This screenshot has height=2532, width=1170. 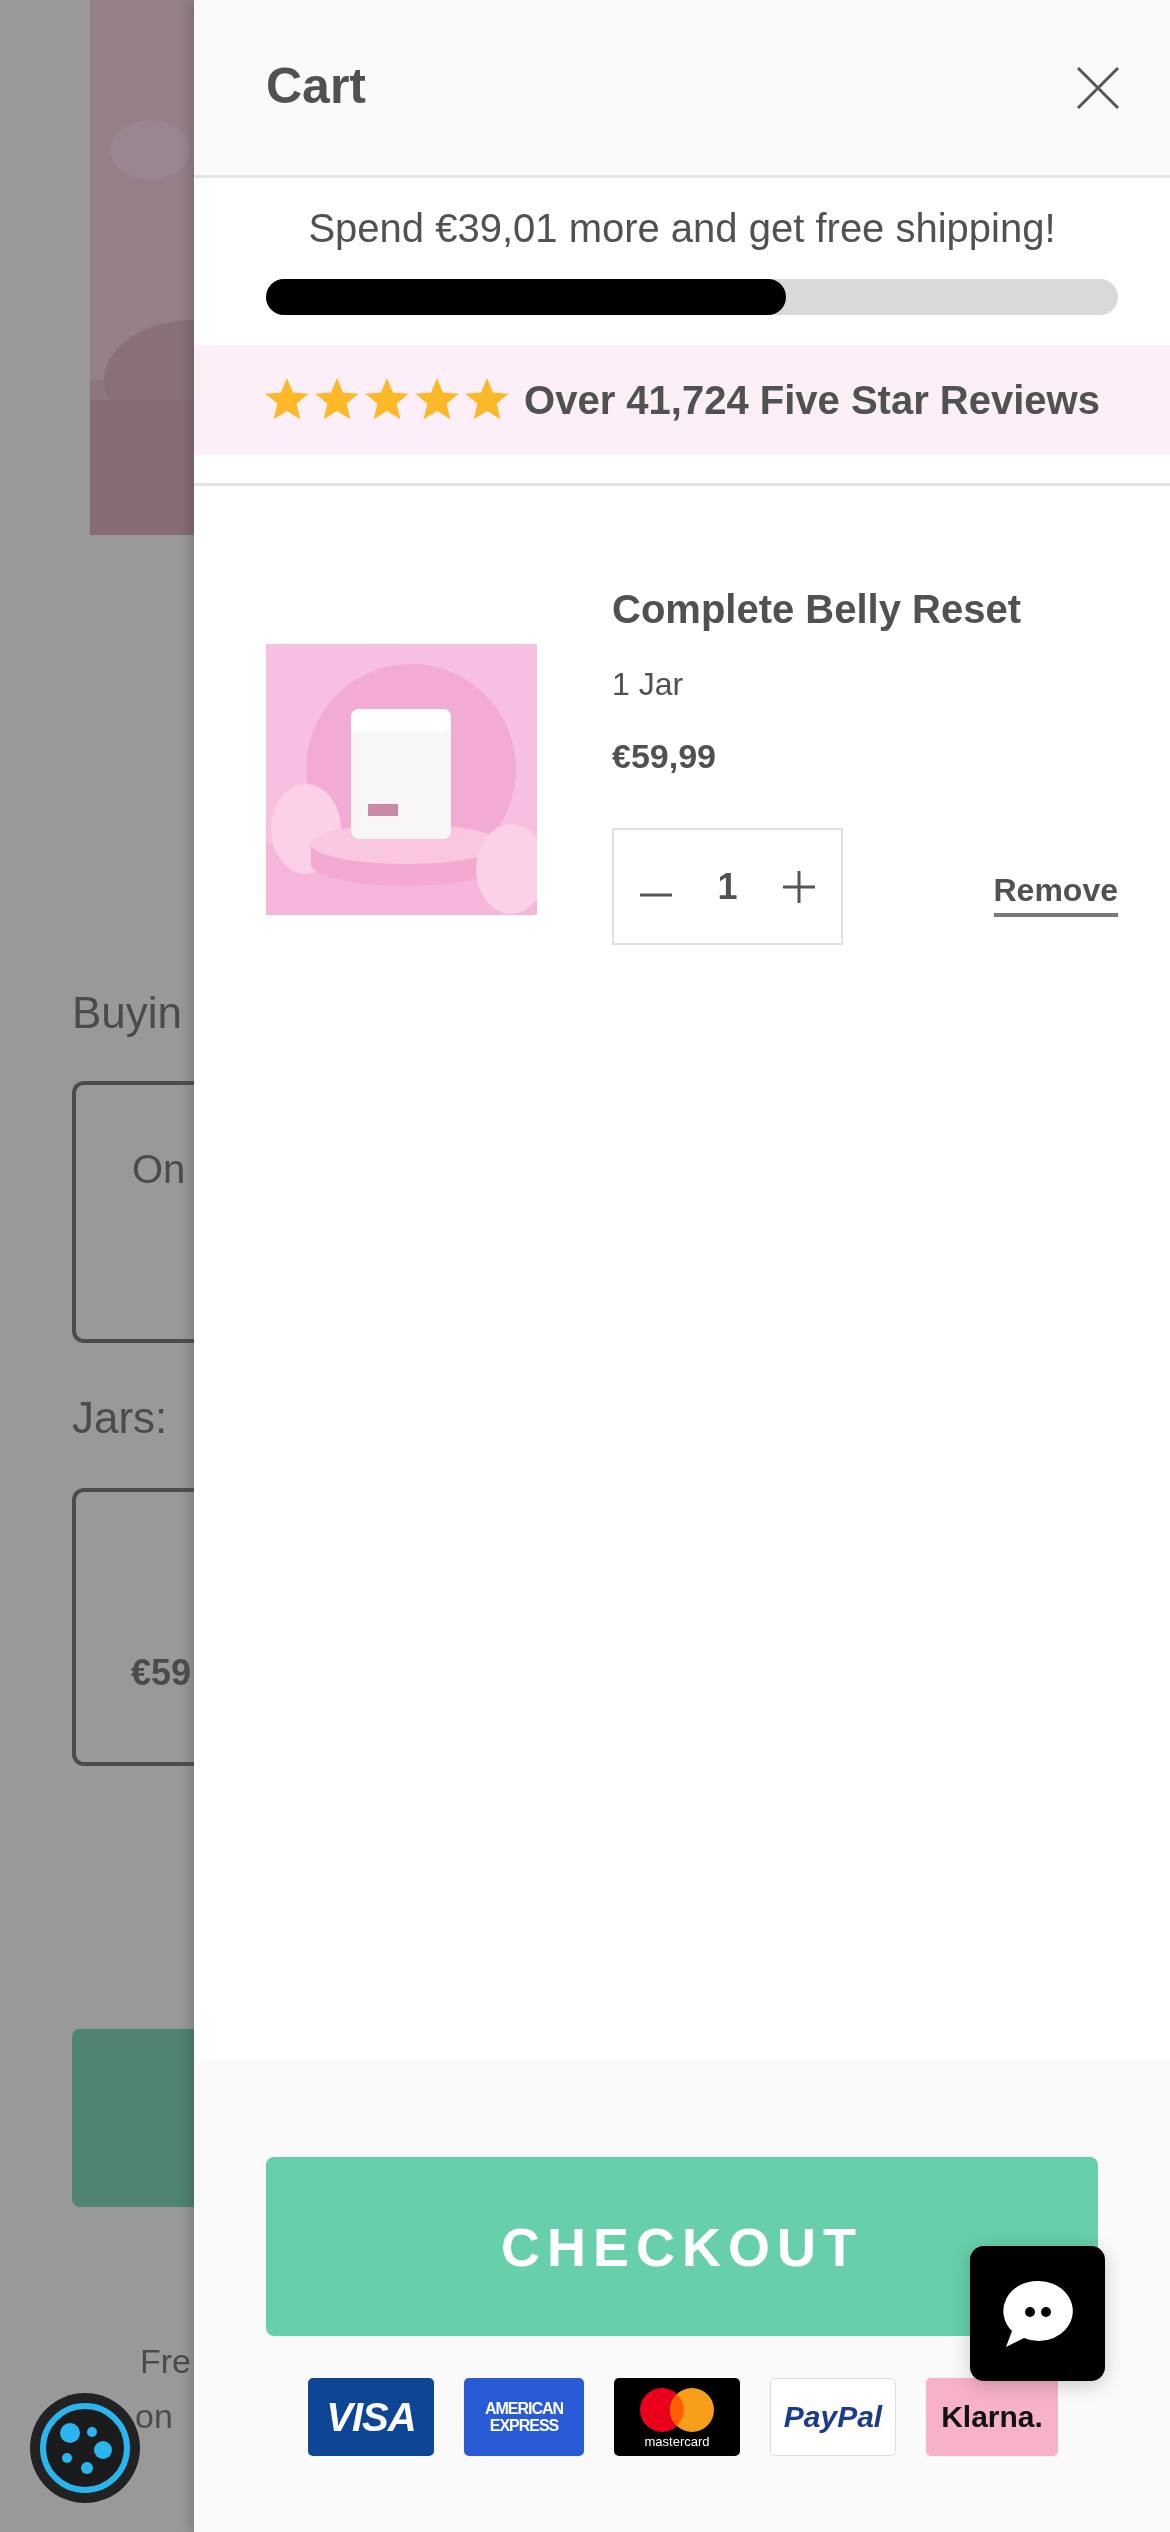 I want to click on shipping-message: Spend €39,01 more and get free shipping!, so click(x=682, y=228).